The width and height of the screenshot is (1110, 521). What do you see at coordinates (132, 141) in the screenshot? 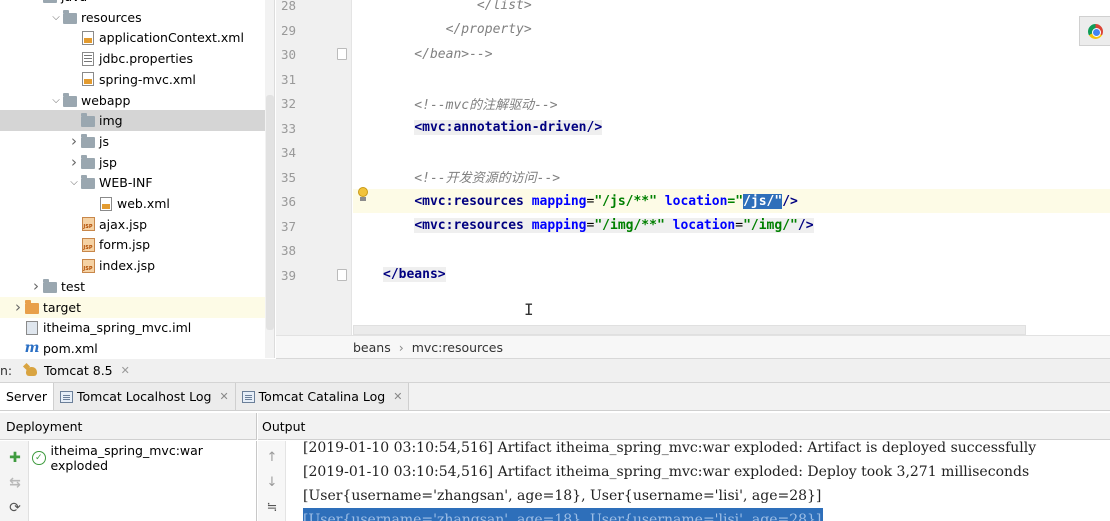
I see `tree-item-js: › js` at bounding box center [132, 141].